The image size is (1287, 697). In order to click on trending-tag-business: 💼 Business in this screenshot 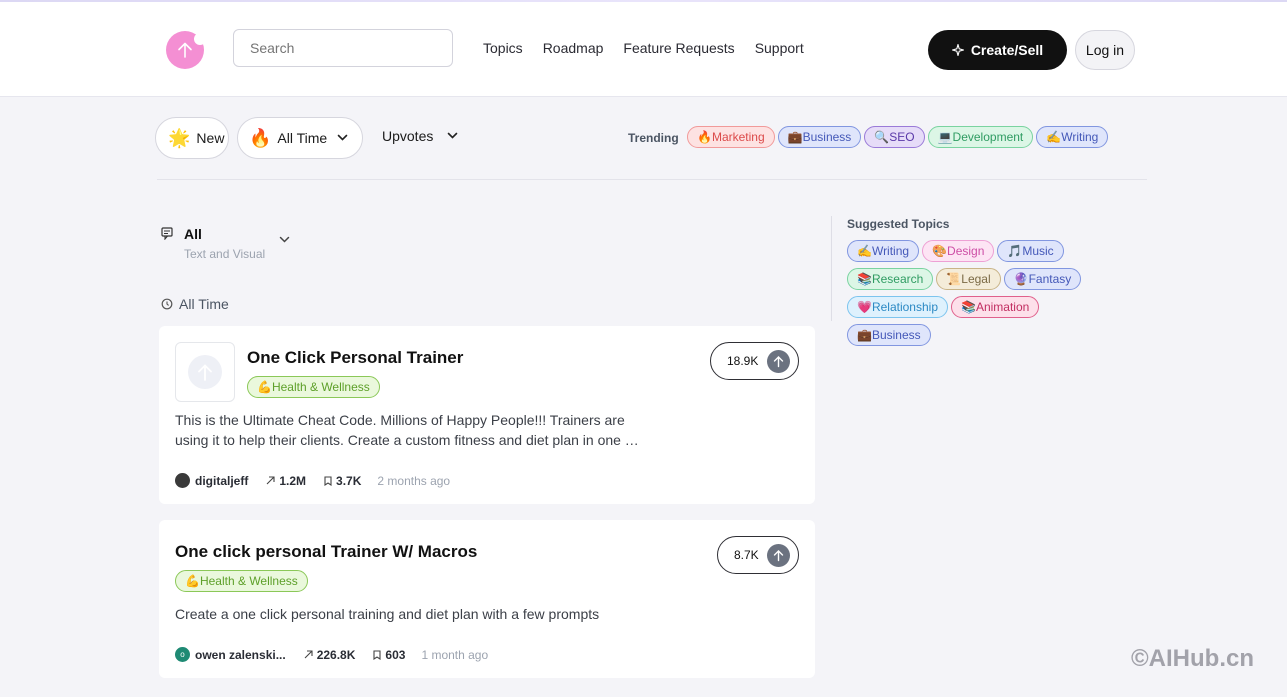, I will do `click(819, 137)`.